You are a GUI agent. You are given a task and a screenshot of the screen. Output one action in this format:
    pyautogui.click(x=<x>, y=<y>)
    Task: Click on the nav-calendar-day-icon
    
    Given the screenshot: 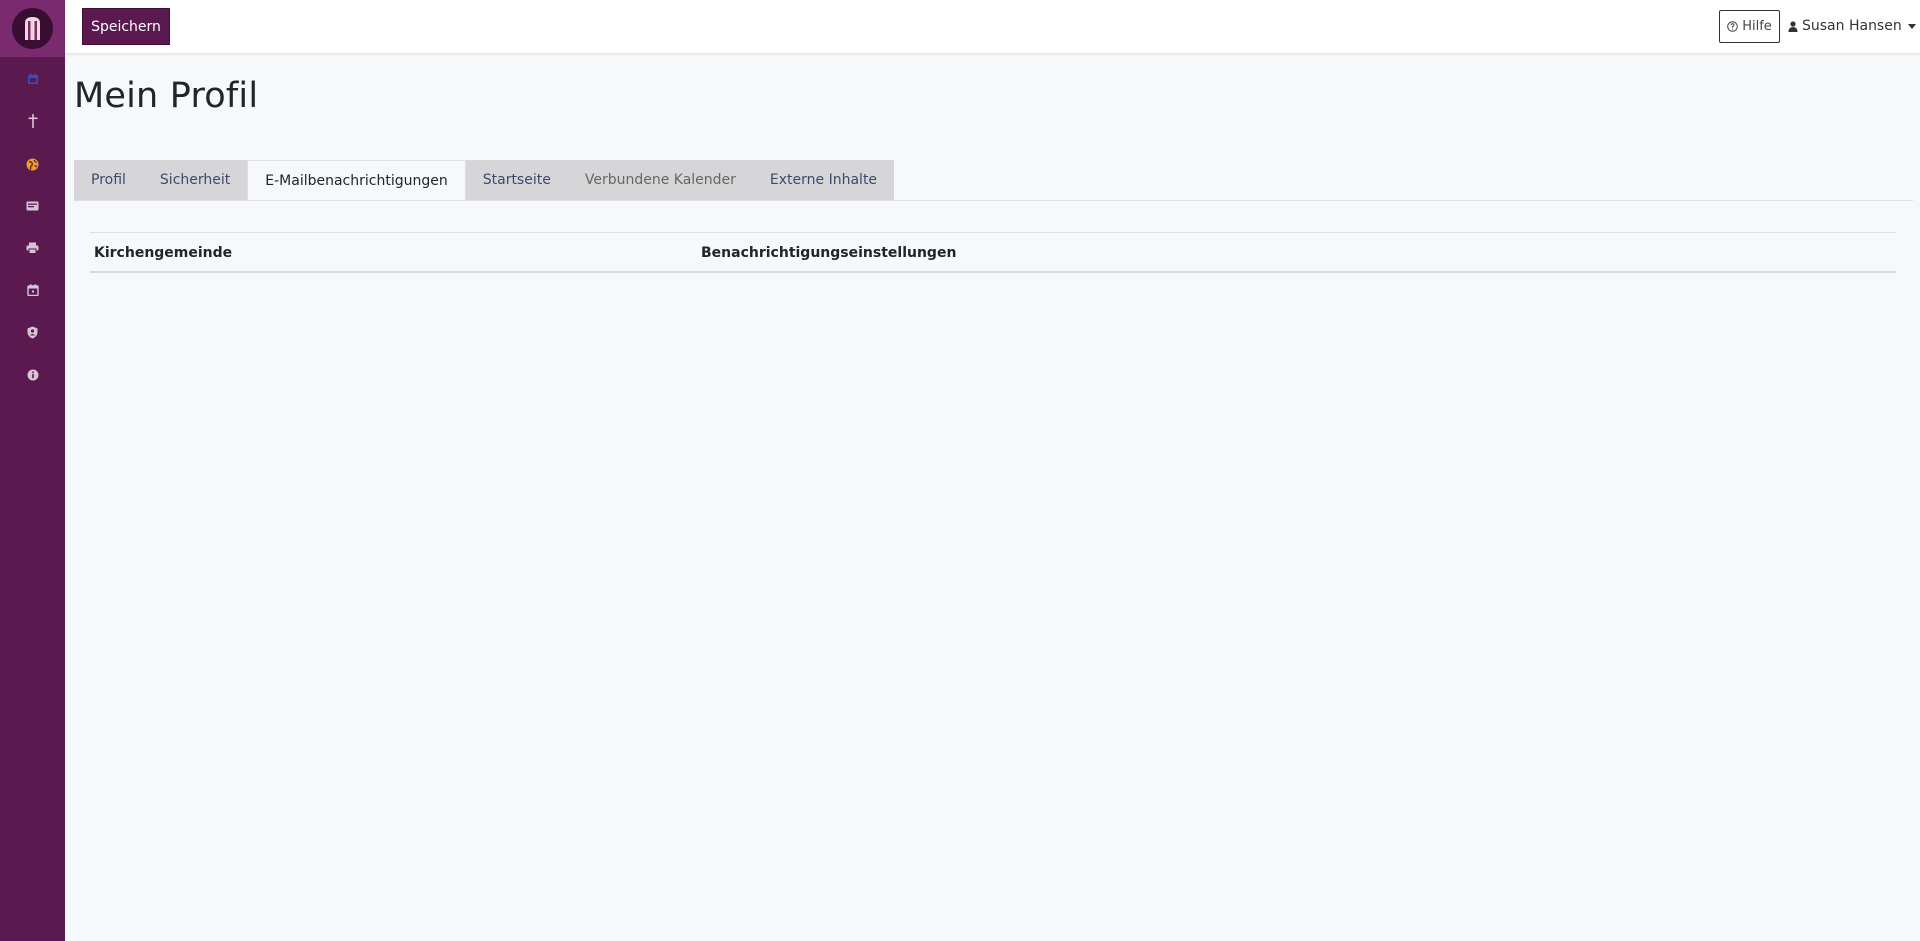 What is the action you would take?
    pyautogui.click(x=32, y=290)
    